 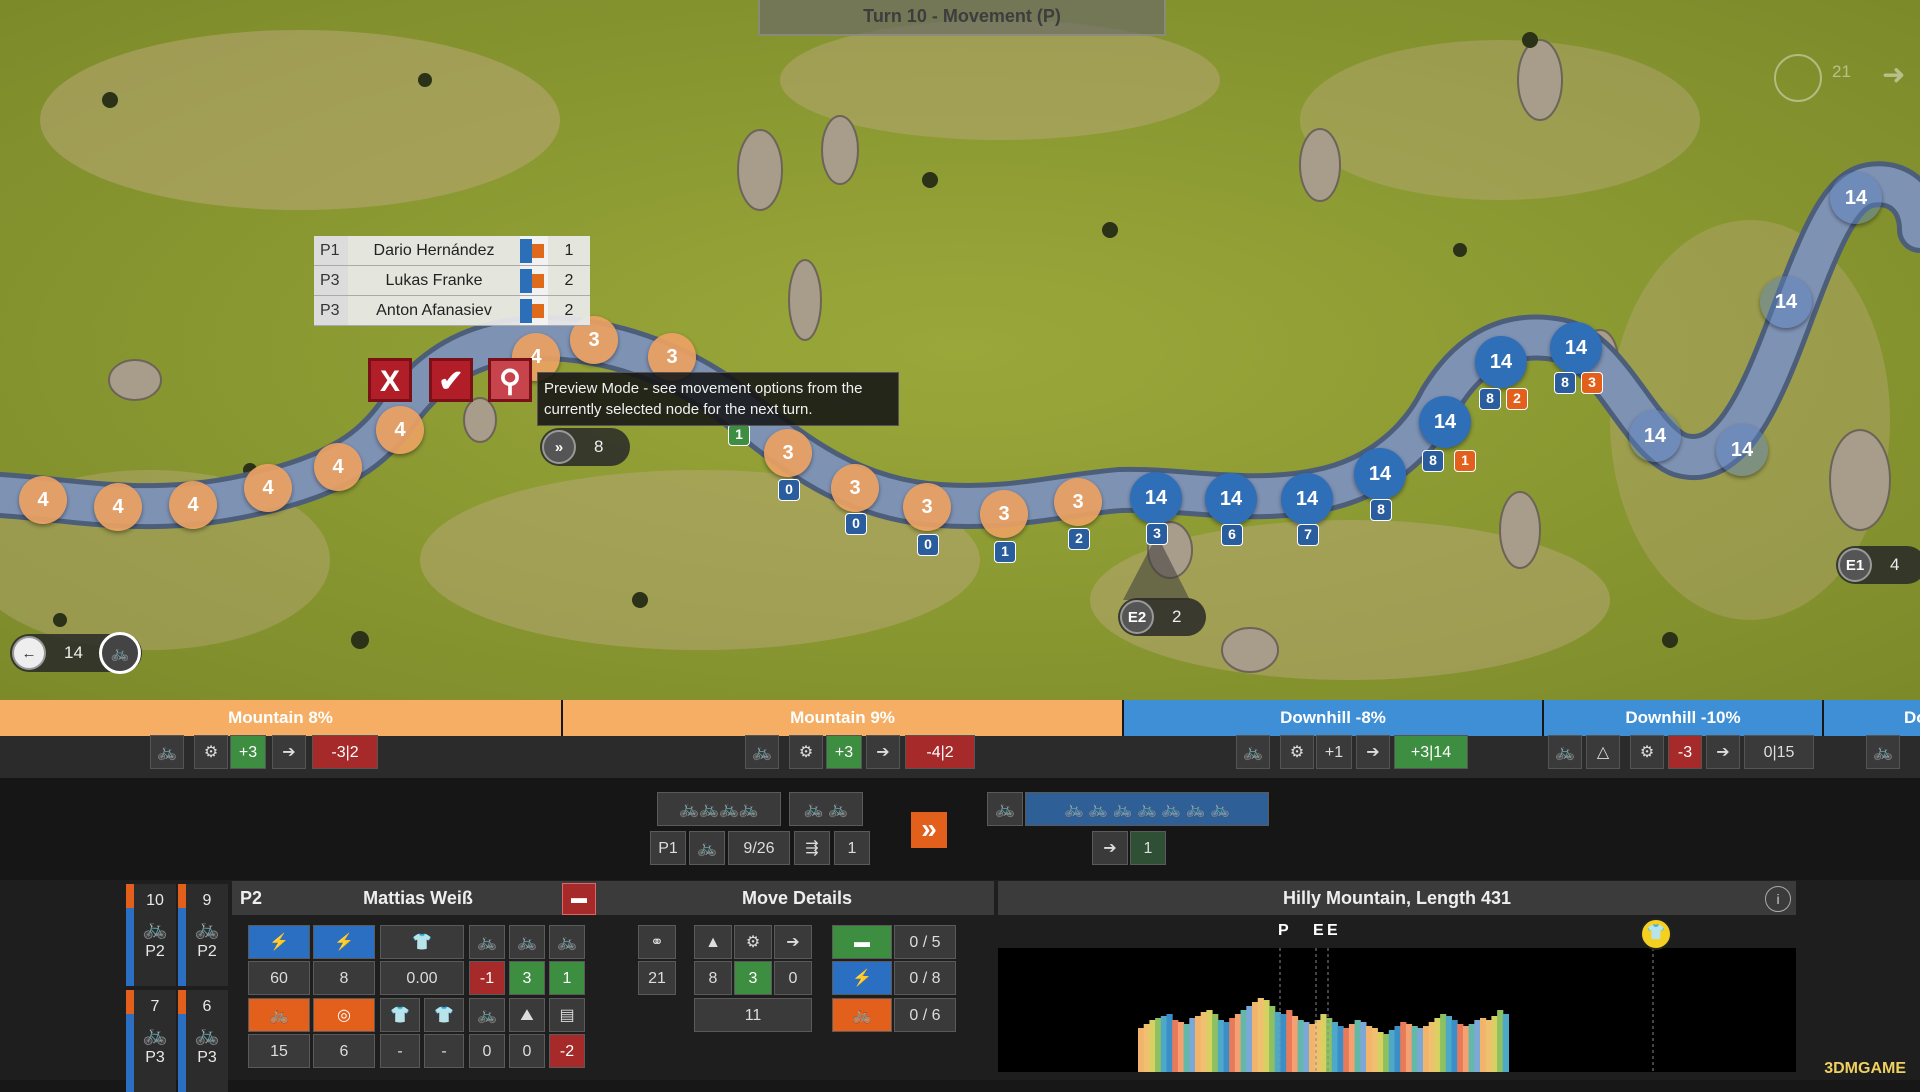 I want to click on small-rider-num: 6, so click(x=207, y=1007).